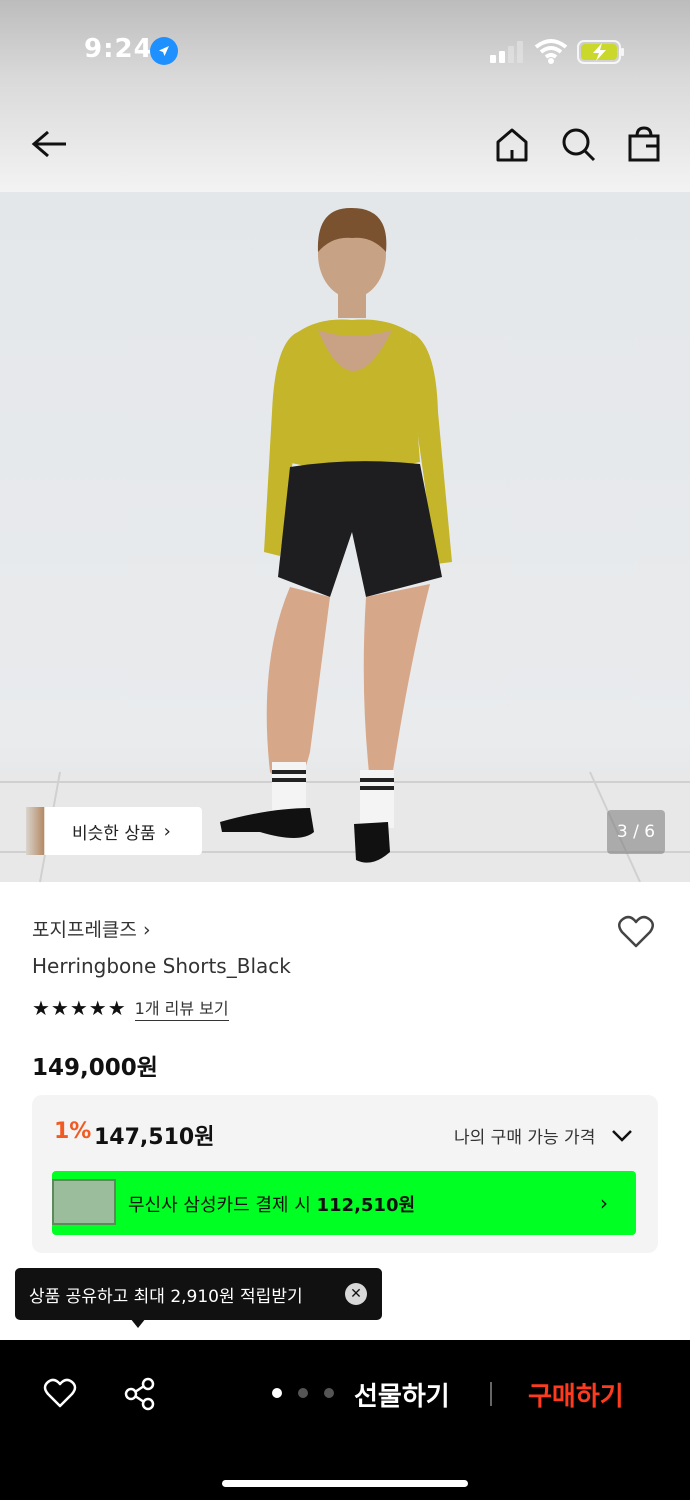  I want to click on image-page-indicator: 3 / 6, so click(636, 832).